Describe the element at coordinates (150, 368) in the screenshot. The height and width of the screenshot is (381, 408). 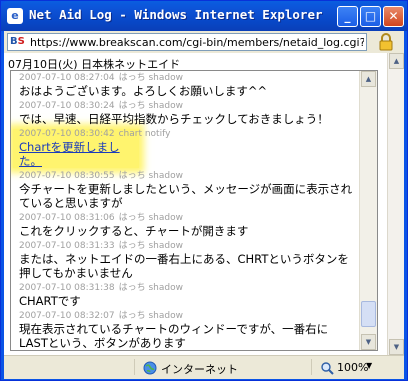
I see `globe-icon` at that location.